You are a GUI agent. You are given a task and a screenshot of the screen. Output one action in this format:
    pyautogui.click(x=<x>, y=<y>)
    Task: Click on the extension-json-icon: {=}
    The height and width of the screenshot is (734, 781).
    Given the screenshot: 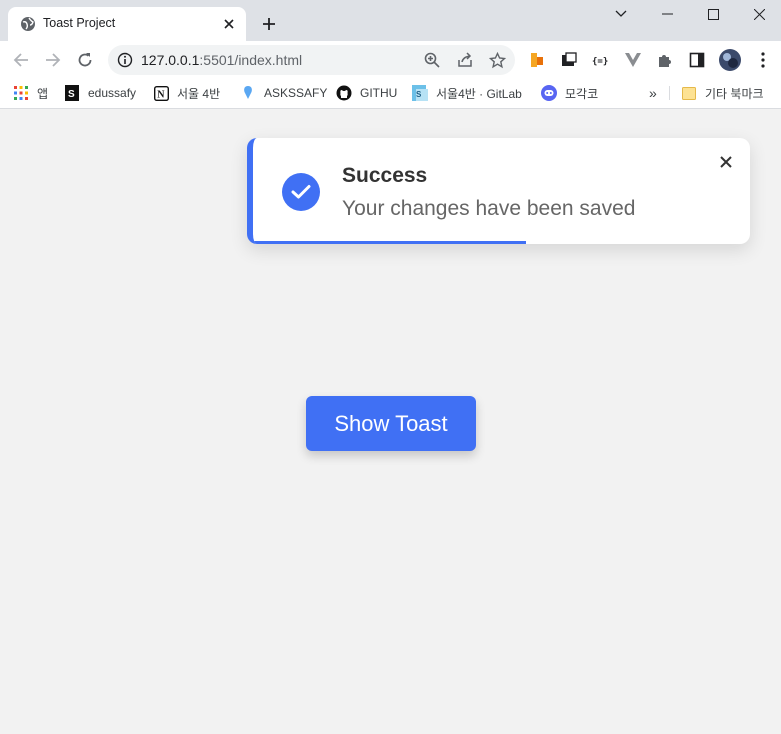 What is the action you would take?
    pyautogui.click(x=601, y=60)
    